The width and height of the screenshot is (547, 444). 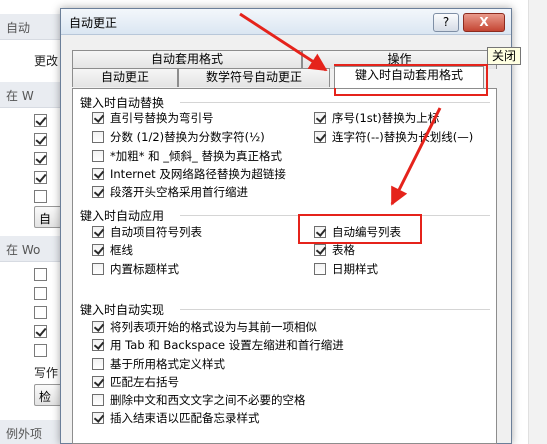 What do you see at coordinates (416, 156) in the screenshot?
I see `arrow-to-option` at bounding box center [416, 156].